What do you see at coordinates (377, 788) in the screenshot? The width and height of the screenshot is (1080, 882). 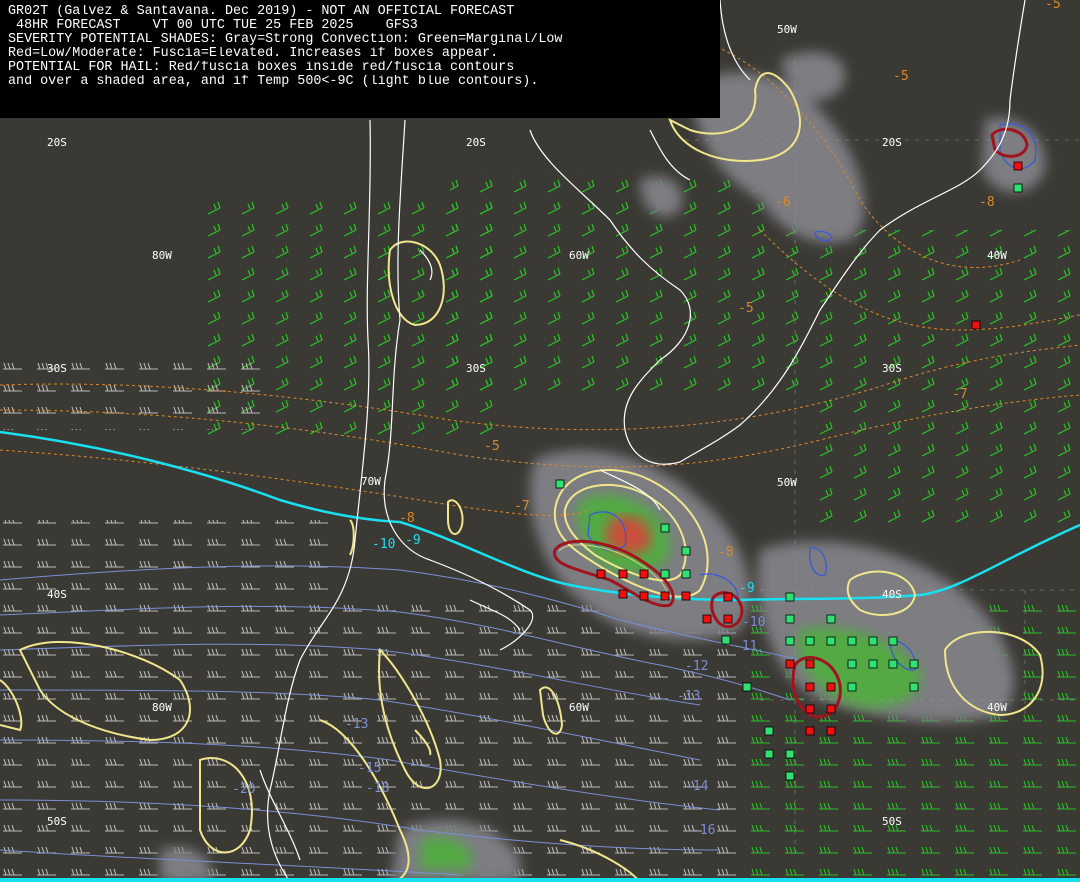 I see `temp-label: -18` at bounding box center [377, 788].